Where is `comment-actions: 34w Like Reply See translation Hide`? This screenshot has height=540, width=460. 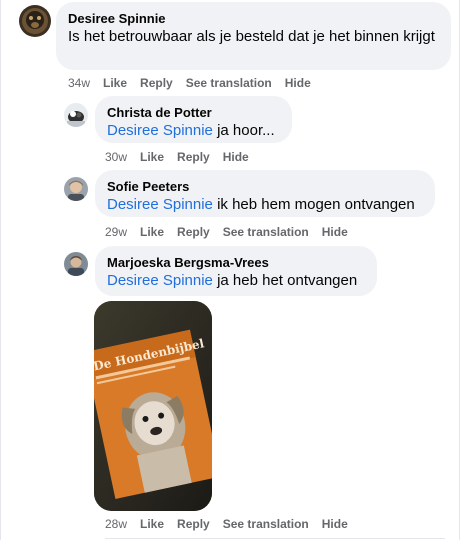
comment-actions: 34w Like Reply See translation Hide is located at coordinates (196, 83).